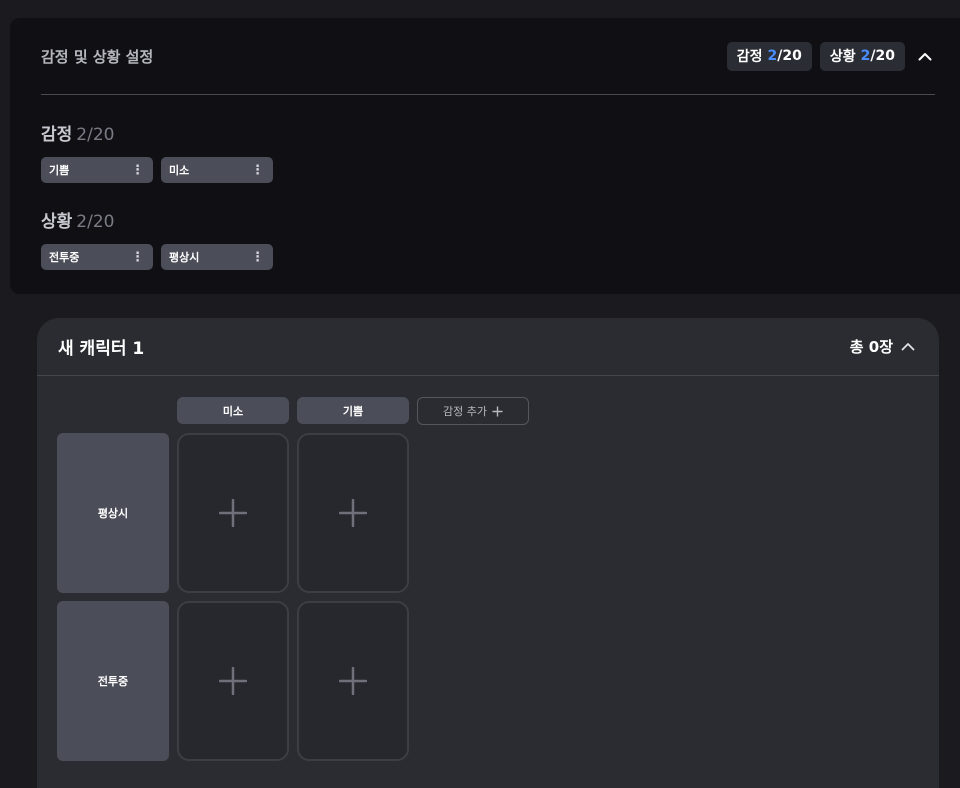  What do you see at coordinates (97, 257) in the screenshot?
I see `situation-chip: 전투중 ⋮` at bounding box center [97, 257].